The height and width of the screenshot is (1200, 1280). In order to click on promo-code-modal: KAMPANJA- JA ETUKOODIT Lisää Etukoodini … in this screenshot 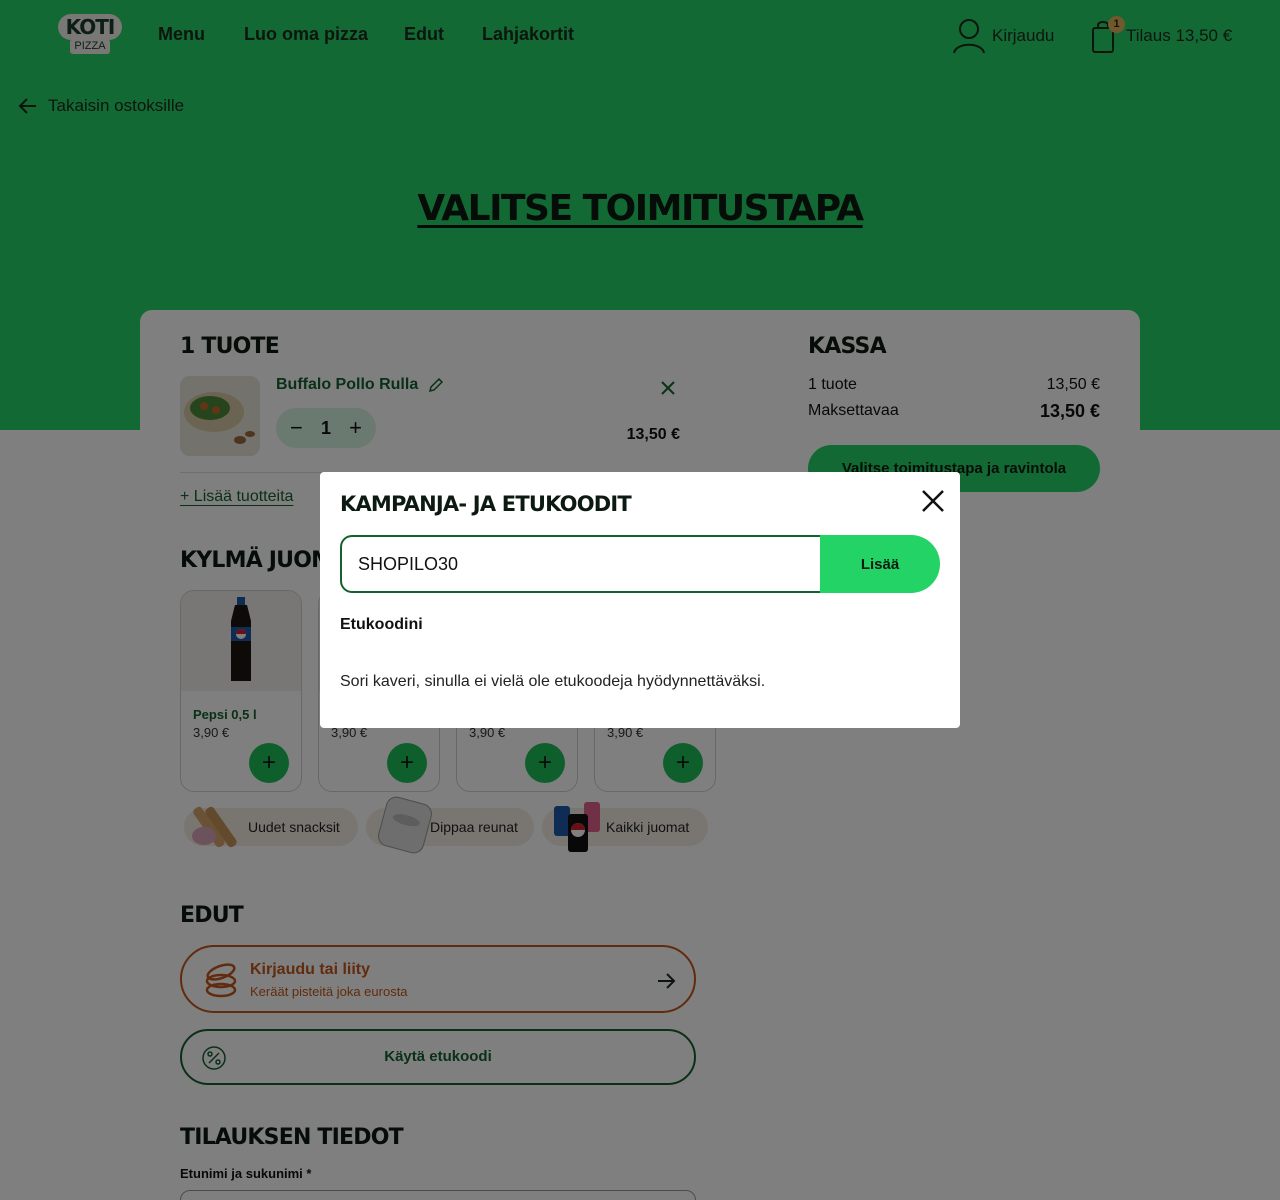, I will do `click(640, 600)`.